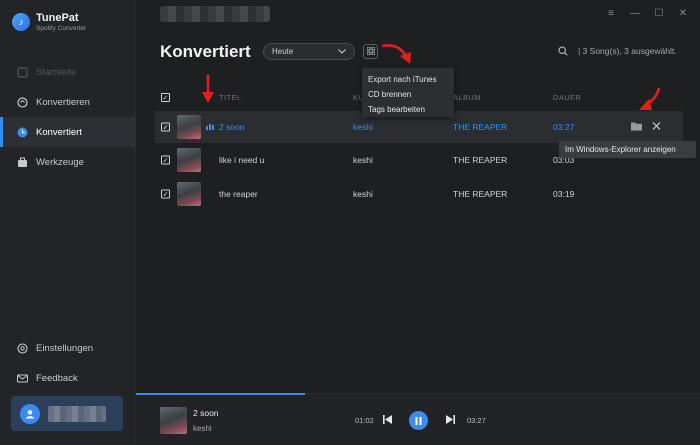  I want to click on maximize-icon: ☐, so click(659, 13).